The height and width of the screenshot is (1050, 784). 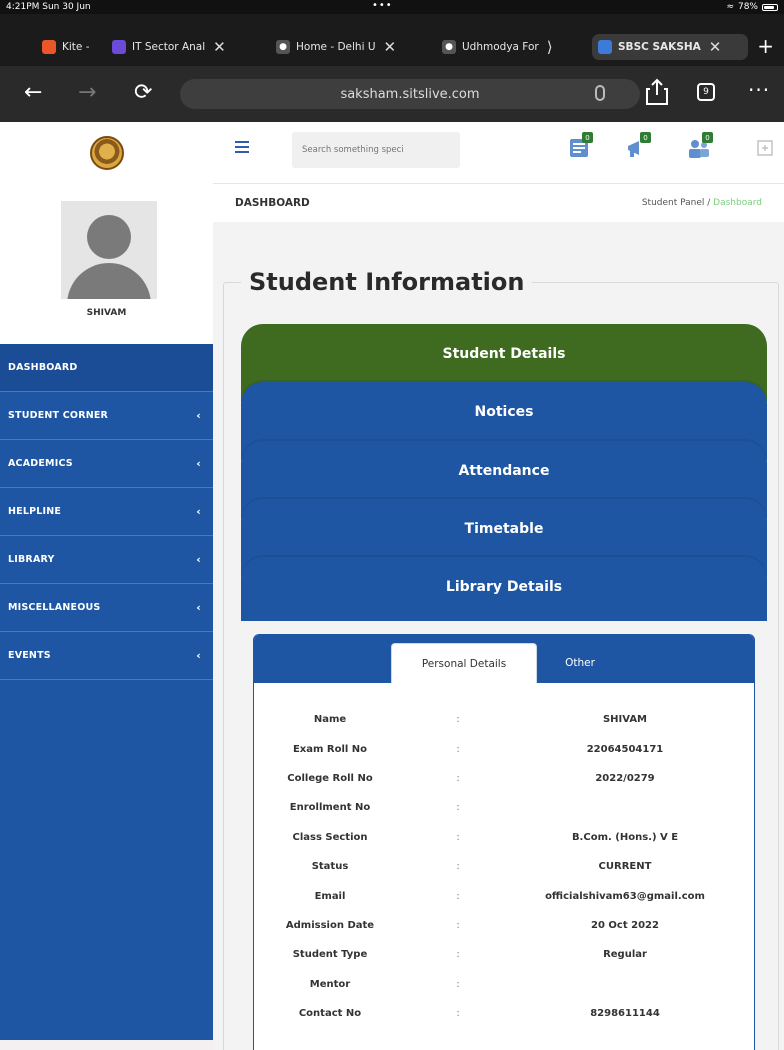 I want to click on wifi-icon: ≈, so click(x=730, y=7).